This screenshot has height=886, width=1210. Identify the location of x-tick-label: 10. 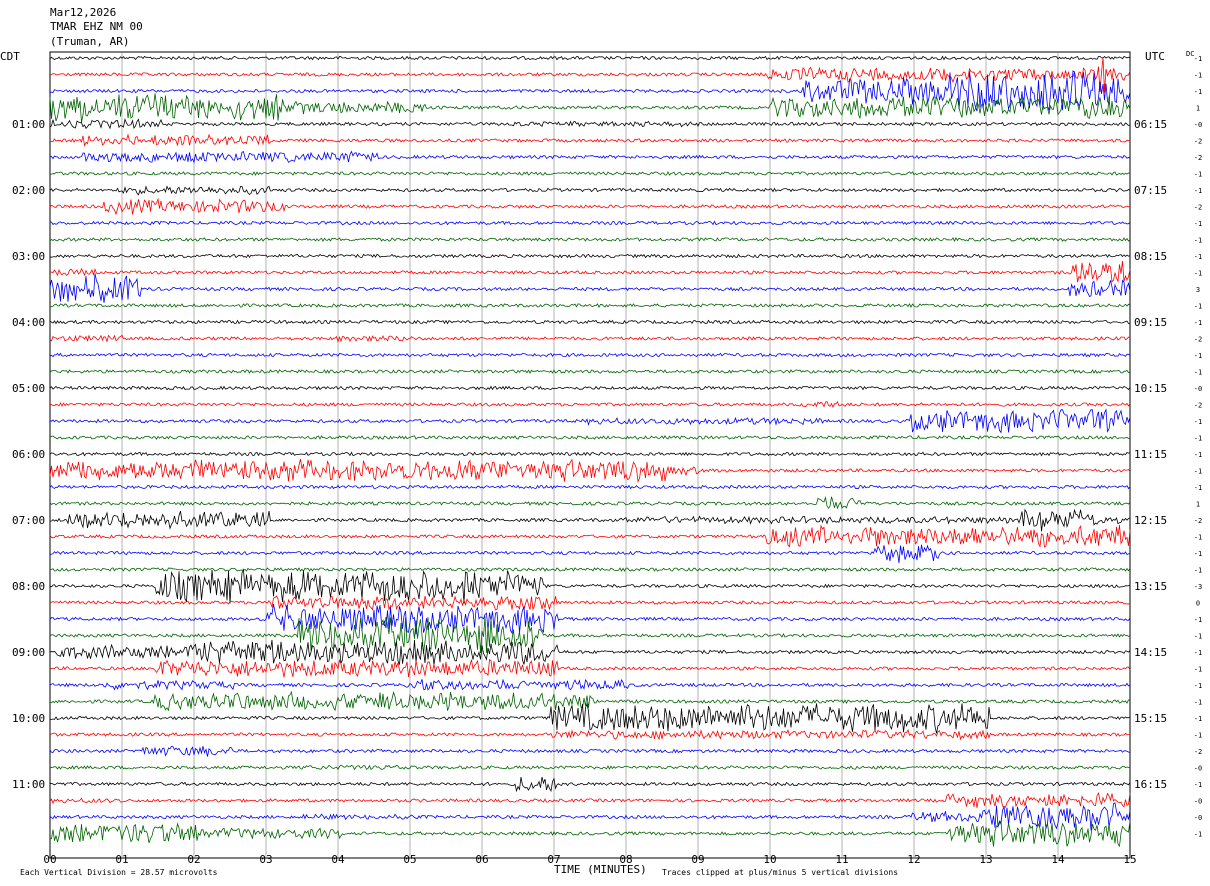
(769, 859).